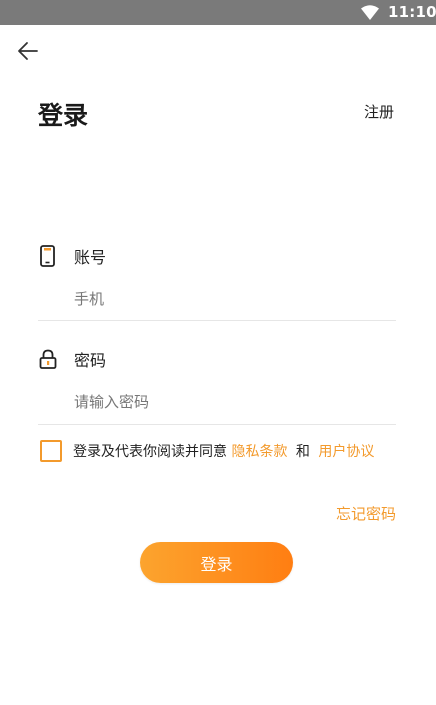  Describe the element at coordinates (47, 256) in the screenshot. I see `phone-icon` at that location.